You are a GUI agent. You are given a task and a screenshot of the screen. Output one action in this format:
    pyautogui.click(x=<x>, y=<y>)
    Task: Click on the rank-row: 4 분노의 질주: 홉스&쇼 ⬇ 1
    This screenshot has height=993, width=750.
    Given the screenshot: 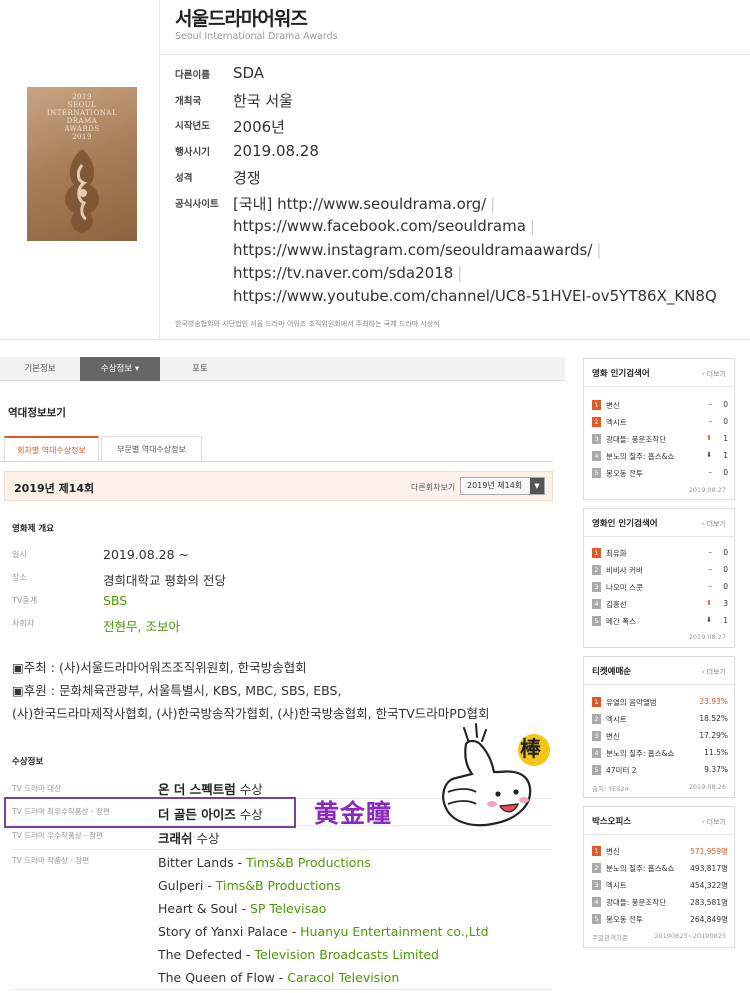 What is the action you would take?
    pyautogui.click(x=660, y=456)
    